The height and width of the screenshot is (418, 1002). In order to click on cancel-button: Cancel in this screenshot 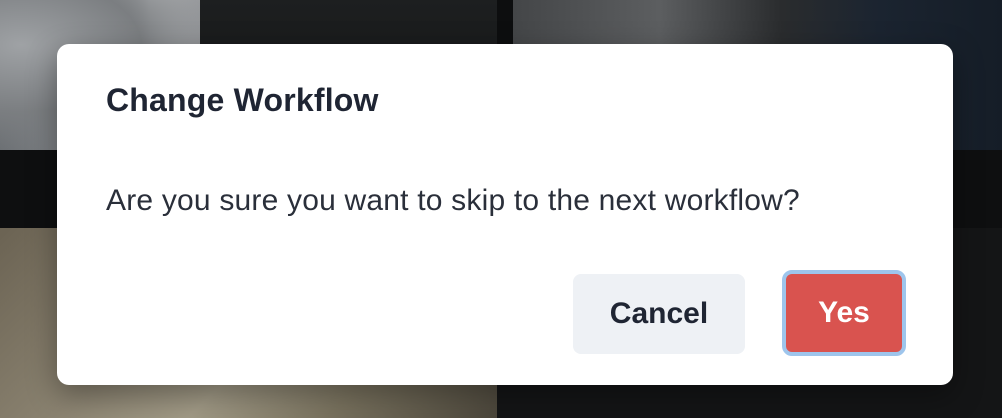, I will do `click(659, 314)`.